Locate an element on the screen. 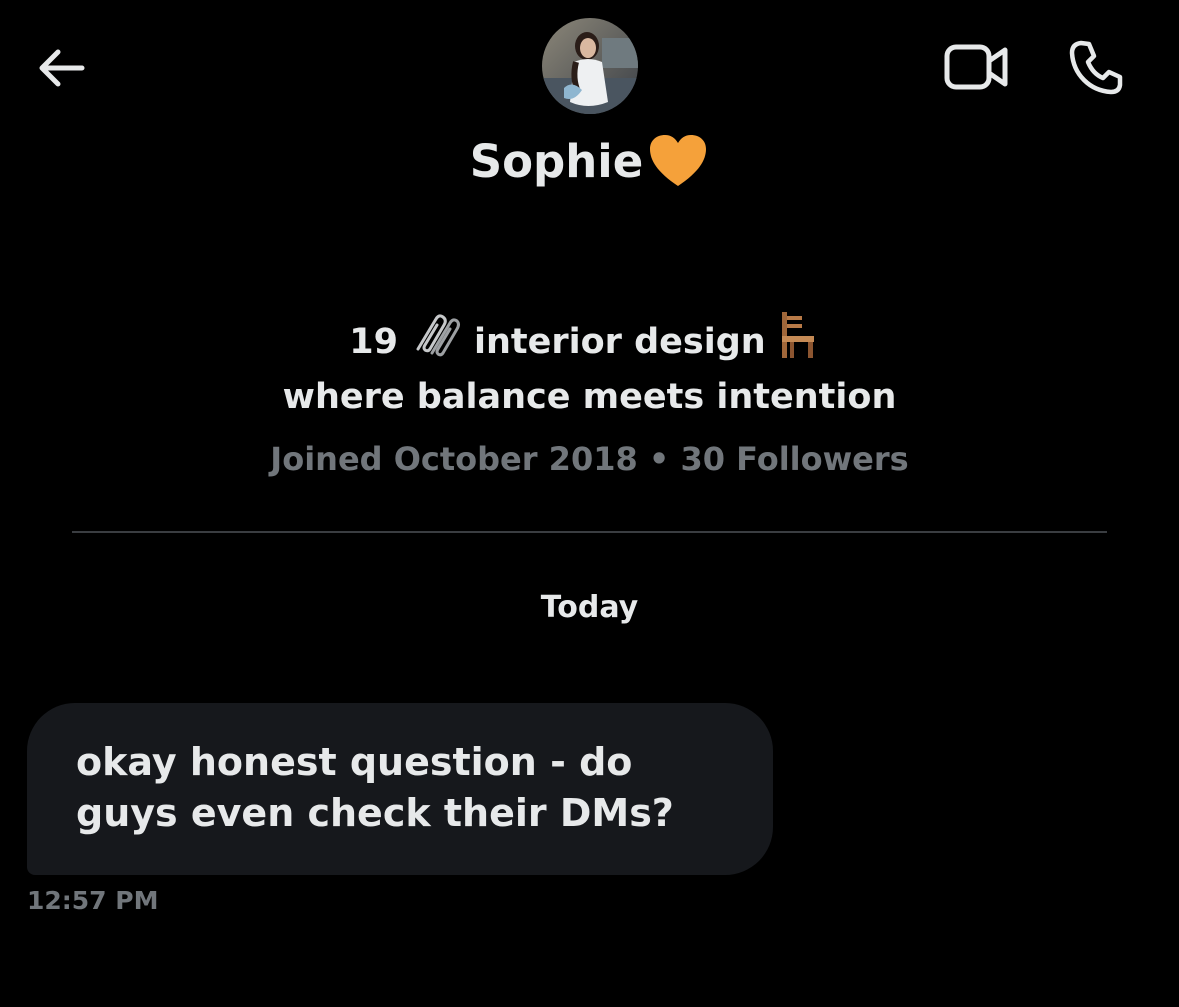  profile-meta: Joined October 2018 • 30 Followers is located at coordinates (589, 459).